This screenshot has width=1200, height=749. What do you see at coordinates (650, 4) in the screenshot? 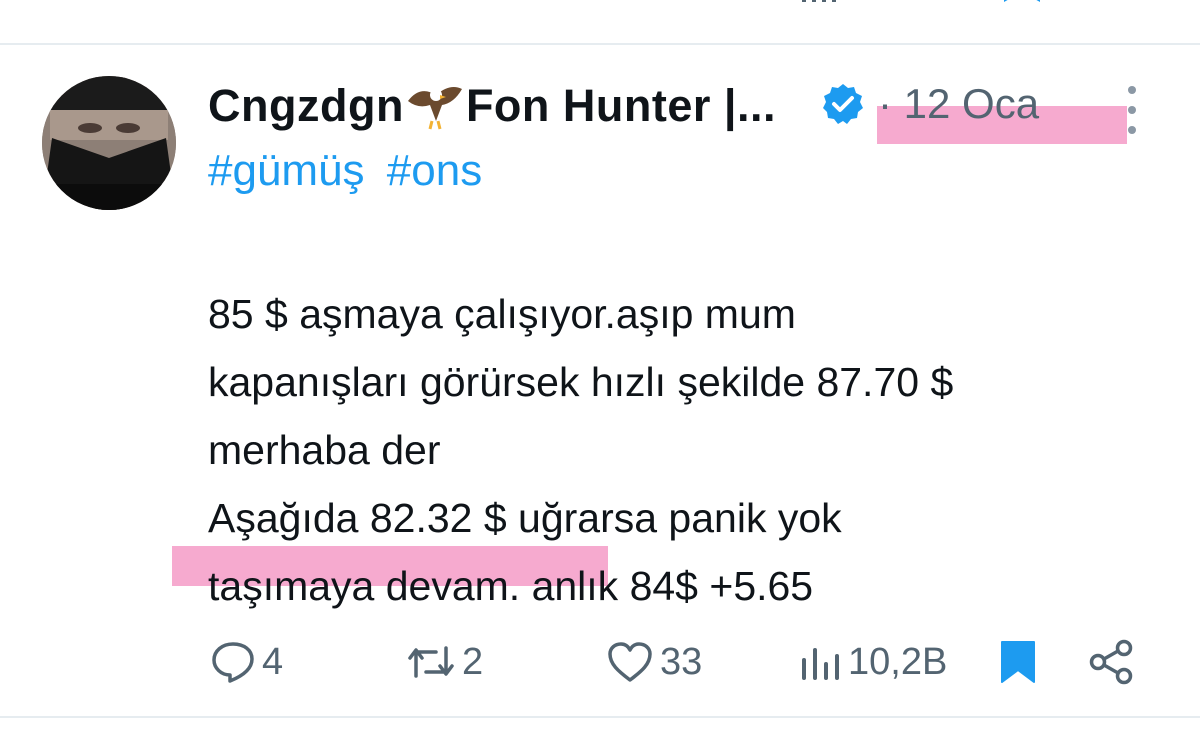
I see `like-icon` at bounding box center [650, 4].